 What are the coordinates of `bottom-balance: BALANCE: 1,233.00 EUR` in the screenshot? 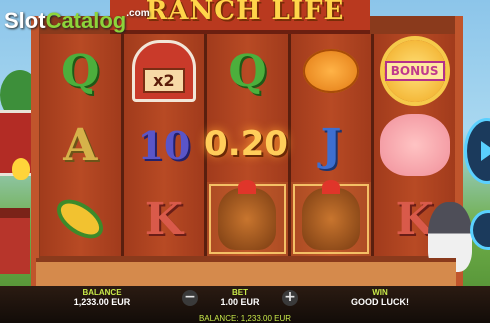 It's located at (245, 318).